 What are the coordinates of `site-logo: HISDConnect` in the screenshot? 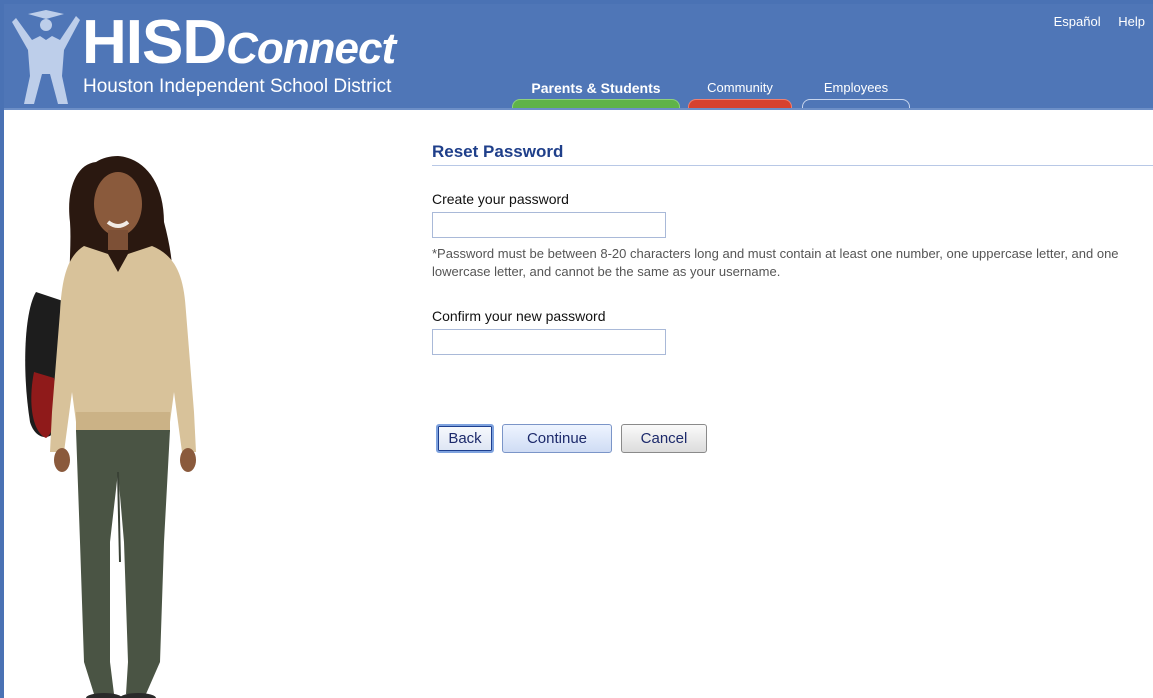 It's located at (239, 43).